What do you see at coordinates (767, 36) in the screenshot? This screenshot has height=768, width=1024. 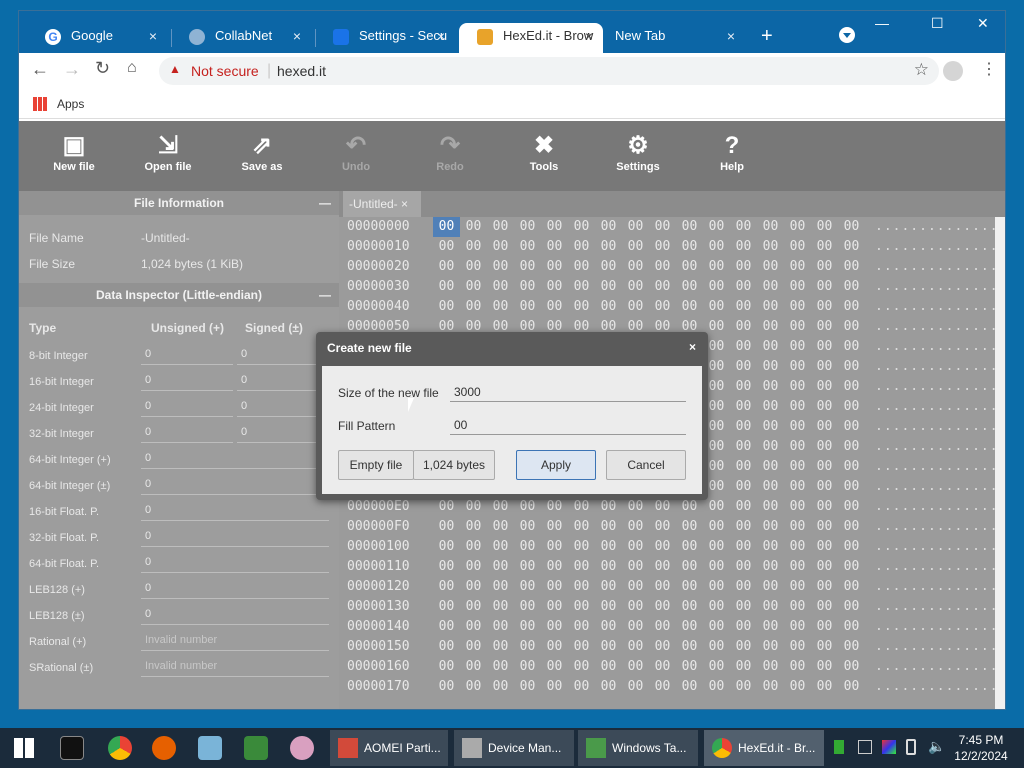 I see `new-tab-button: +` at bounding box center [767, 36].